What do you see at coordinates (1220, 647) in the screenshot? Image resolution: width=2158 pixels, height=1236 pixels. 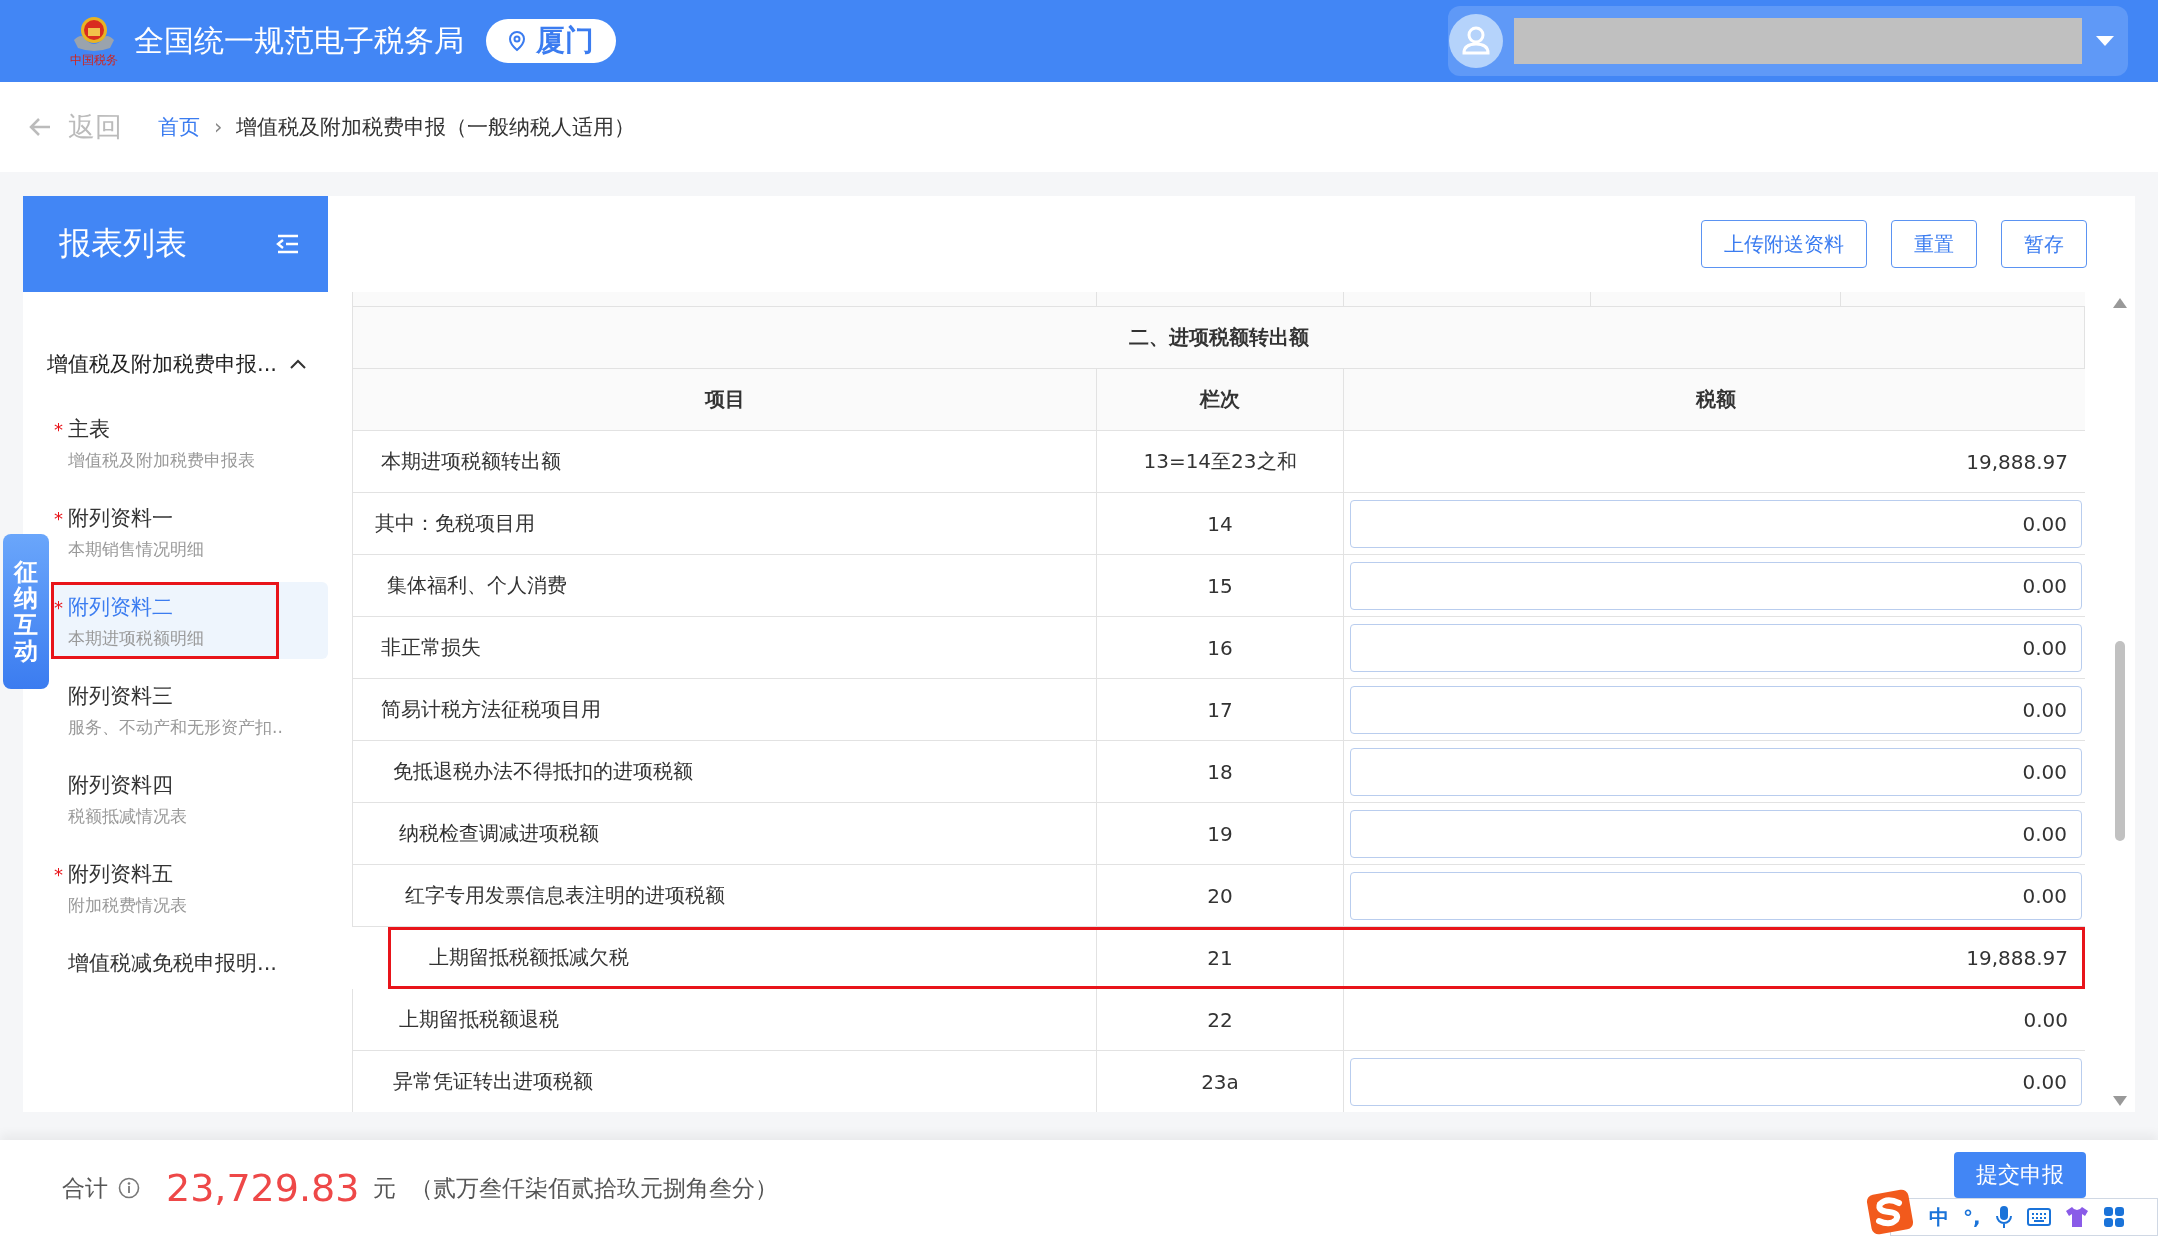 I see `line-cell: 16` at bounding box center [1220, 647].